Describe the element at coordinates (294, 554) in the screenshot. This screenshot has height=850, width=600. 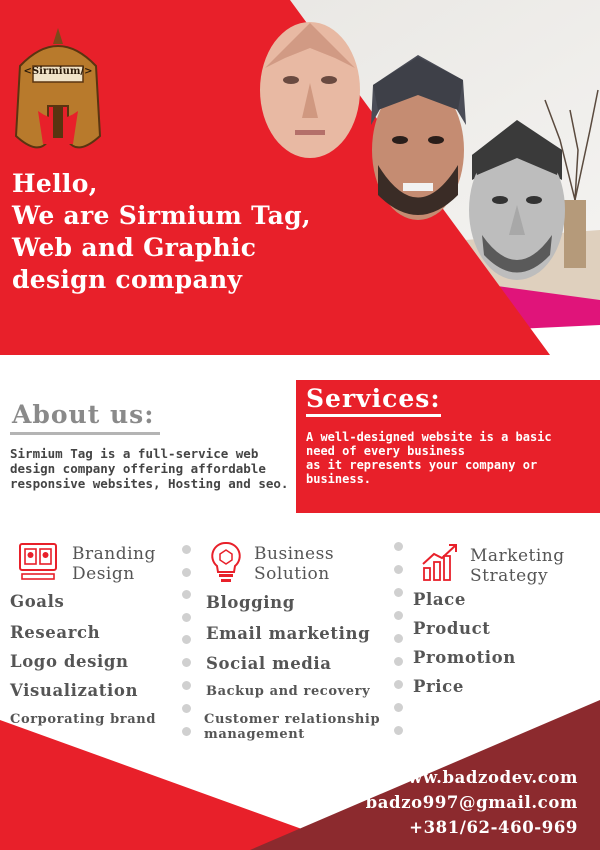
I see `heading-line: Business` at that location.